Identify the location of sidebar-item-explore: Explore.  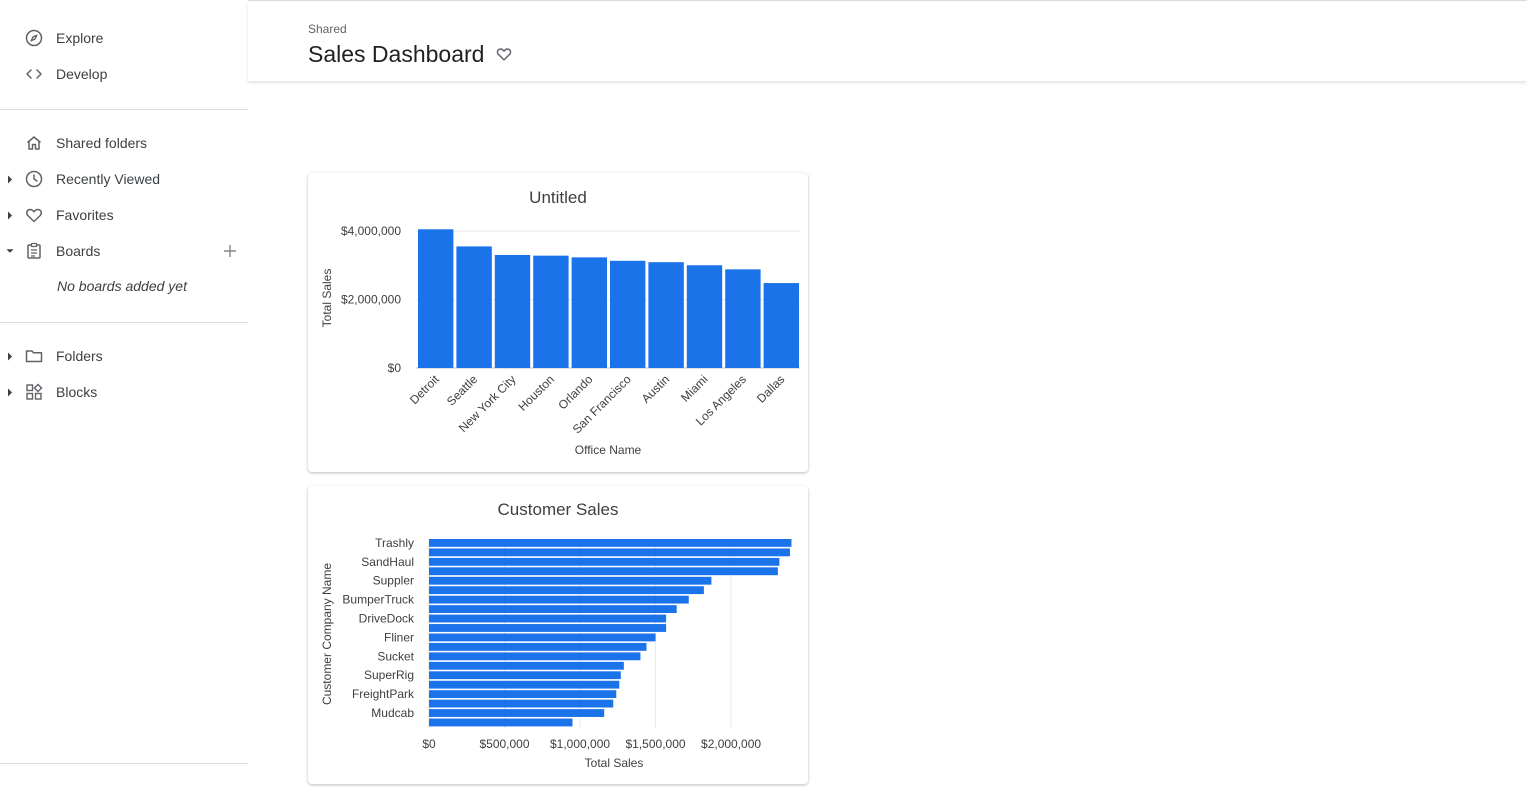
(124, 38).